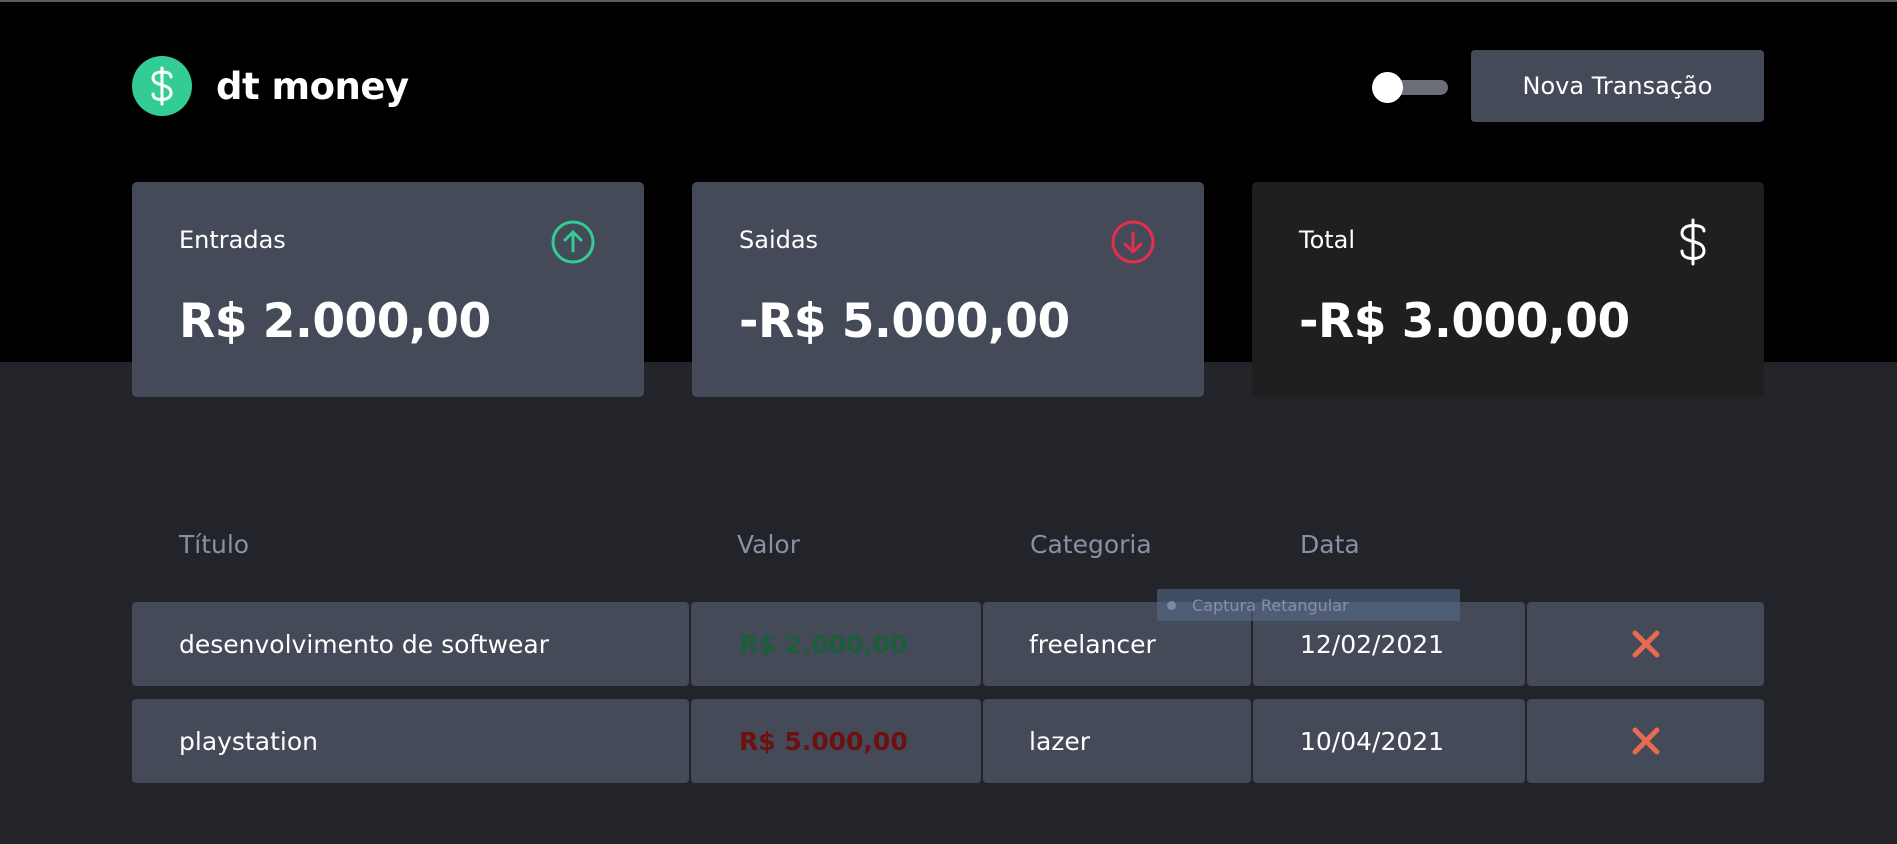  What do you see at coordinates (335, 321) in the screenshot?
I see `income-card-value: R$ 2.000,00` at bounding box center [335, 321].